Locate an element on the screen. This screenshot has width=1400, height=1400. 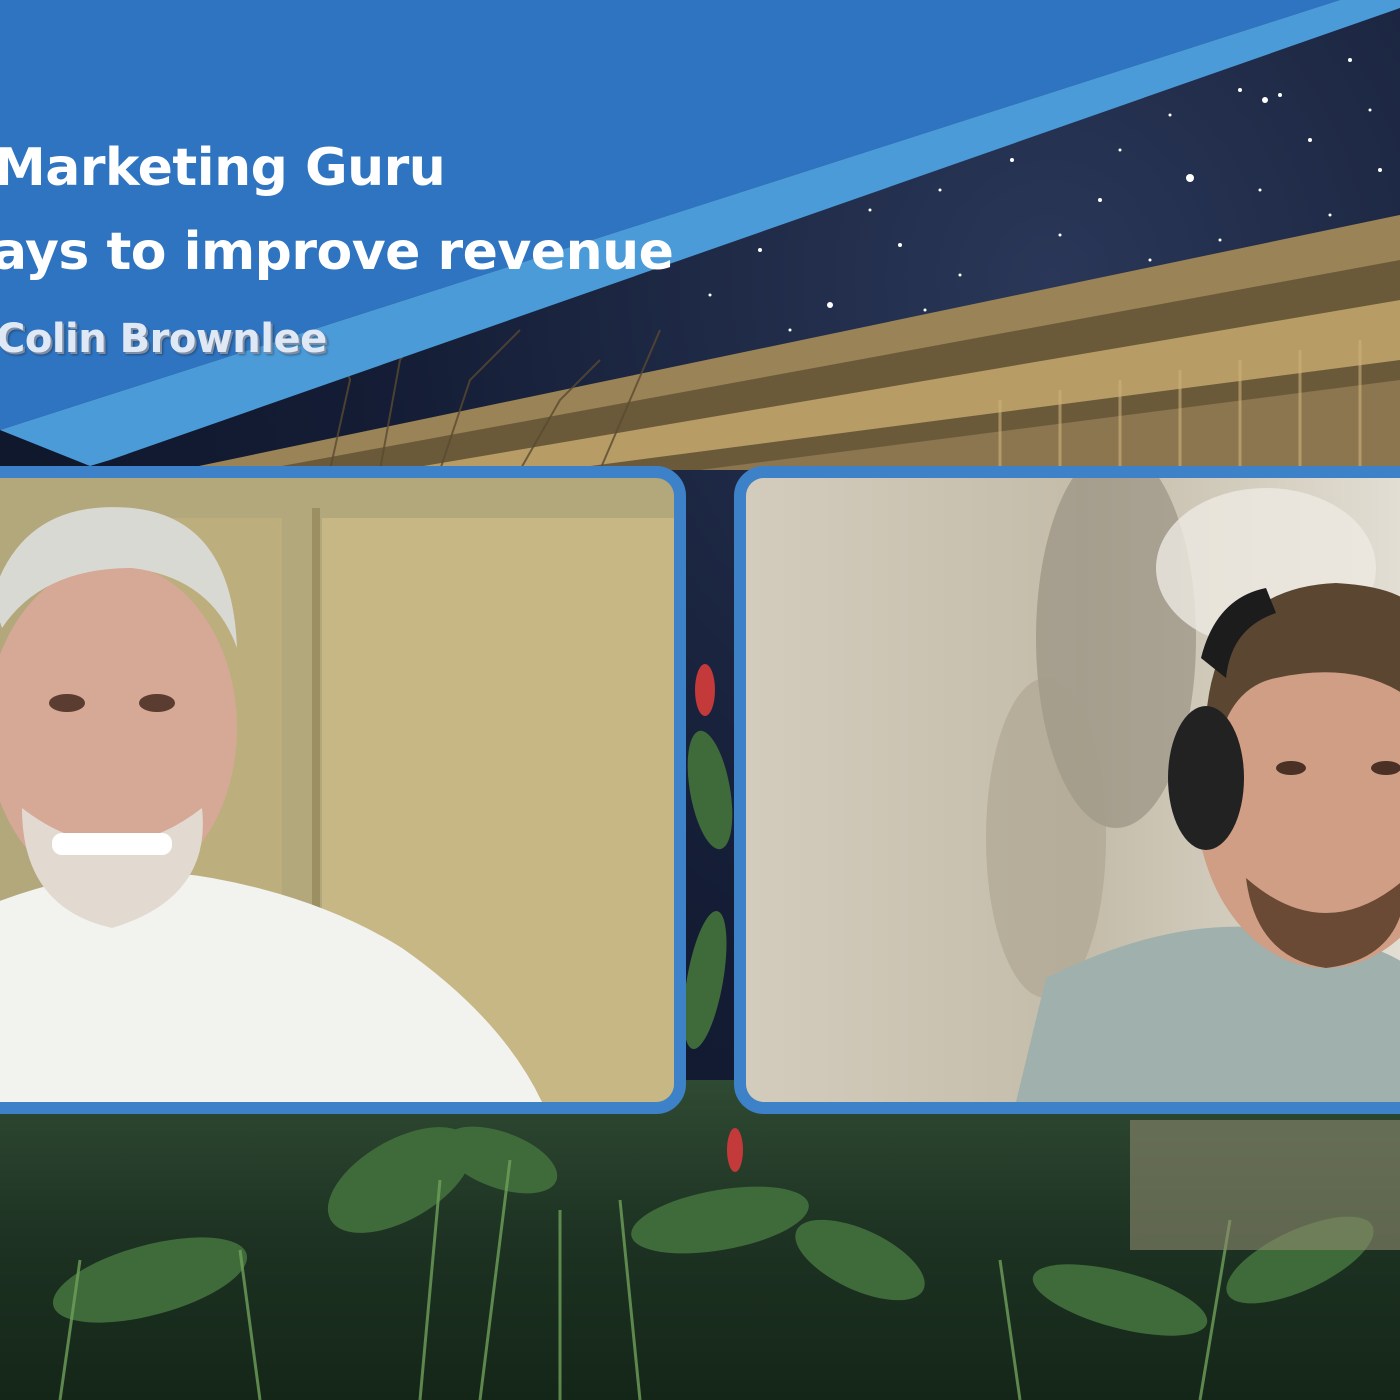
guest-name: Colin Brownlee is located at coordinates (163, 339).